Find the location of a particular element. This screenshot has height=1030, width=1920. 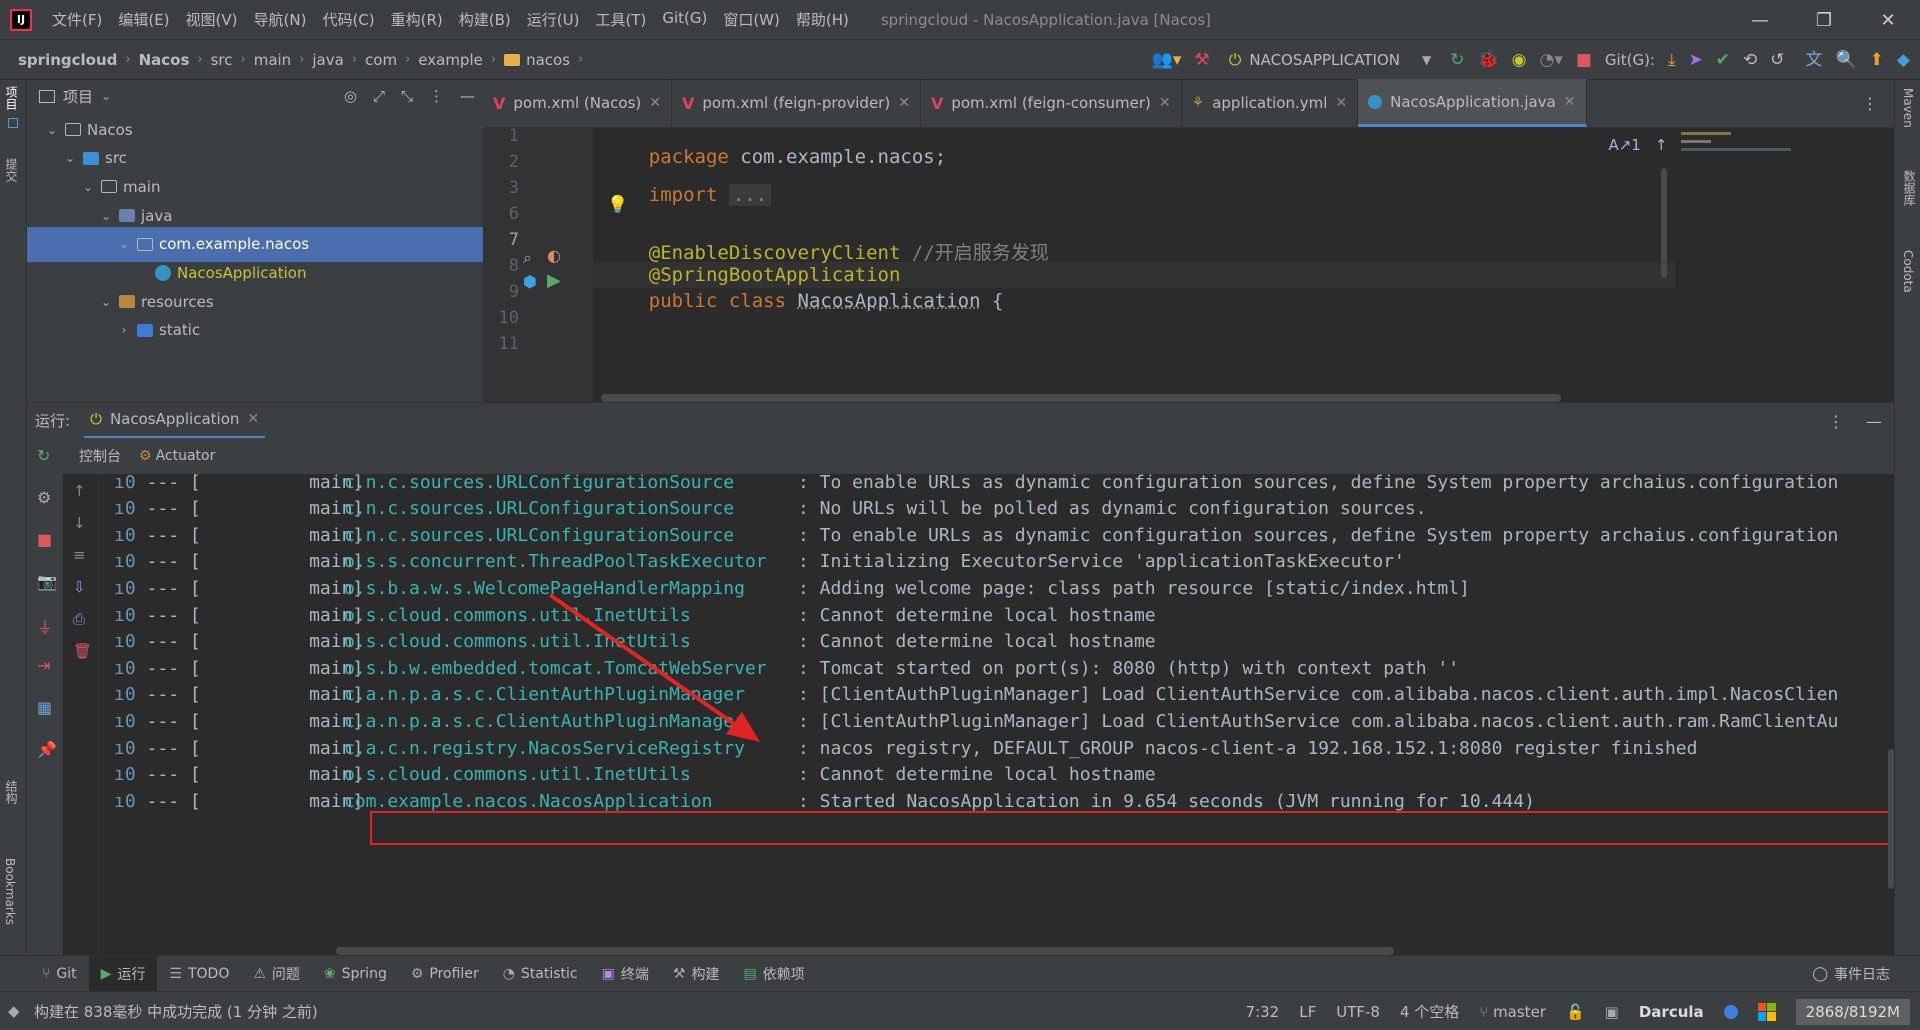

bottom-tab-4: ❀ Spring is located at coordinates (355, 974).